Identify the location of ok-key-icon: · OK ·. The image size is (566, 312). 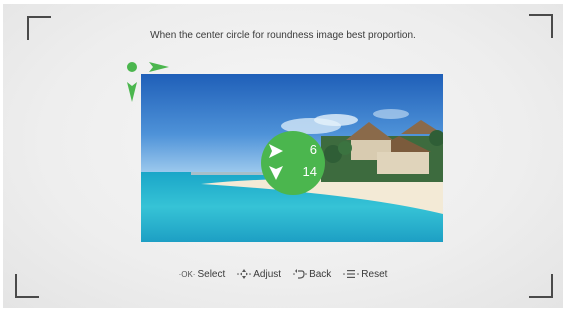
(187, 274).